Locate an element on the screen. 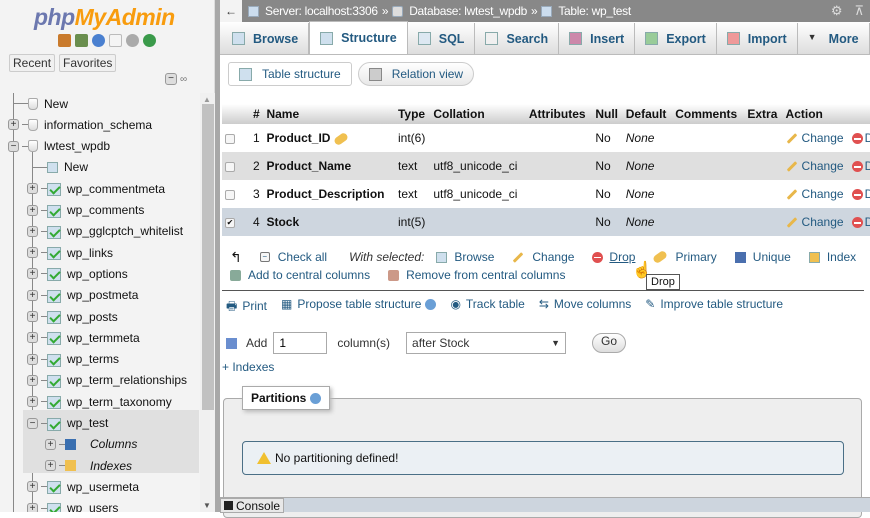 Image resolution: width=870 pixels, height=518 pixels. tree-item: + wp_termmeta is located at coordinates (83, 337).